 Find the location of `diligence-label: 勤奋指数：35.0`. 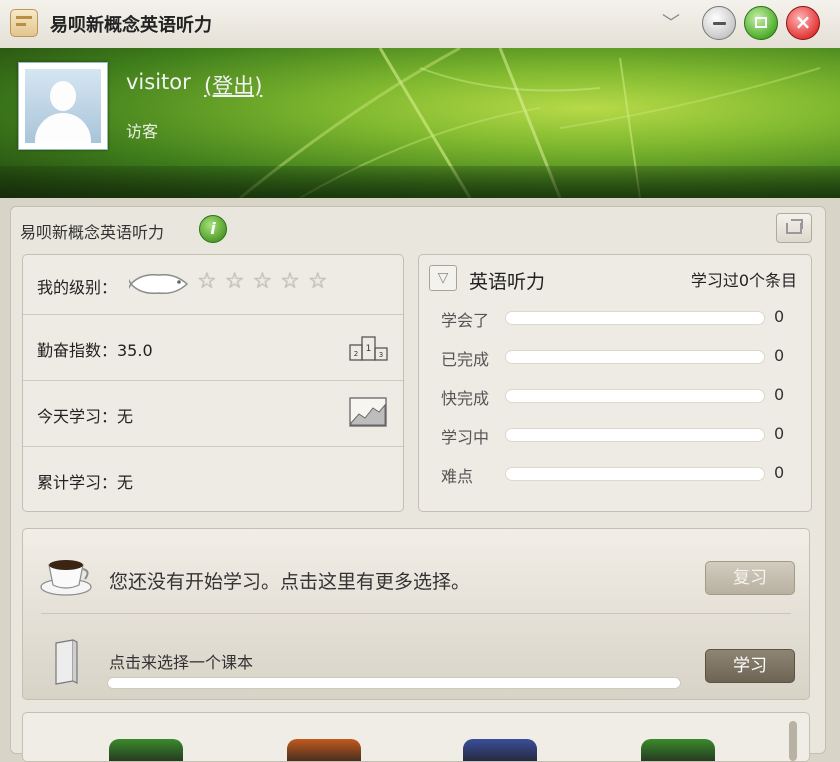

diligence-label: 勤奋指数：35.0 is located at coordinates (95, 350).